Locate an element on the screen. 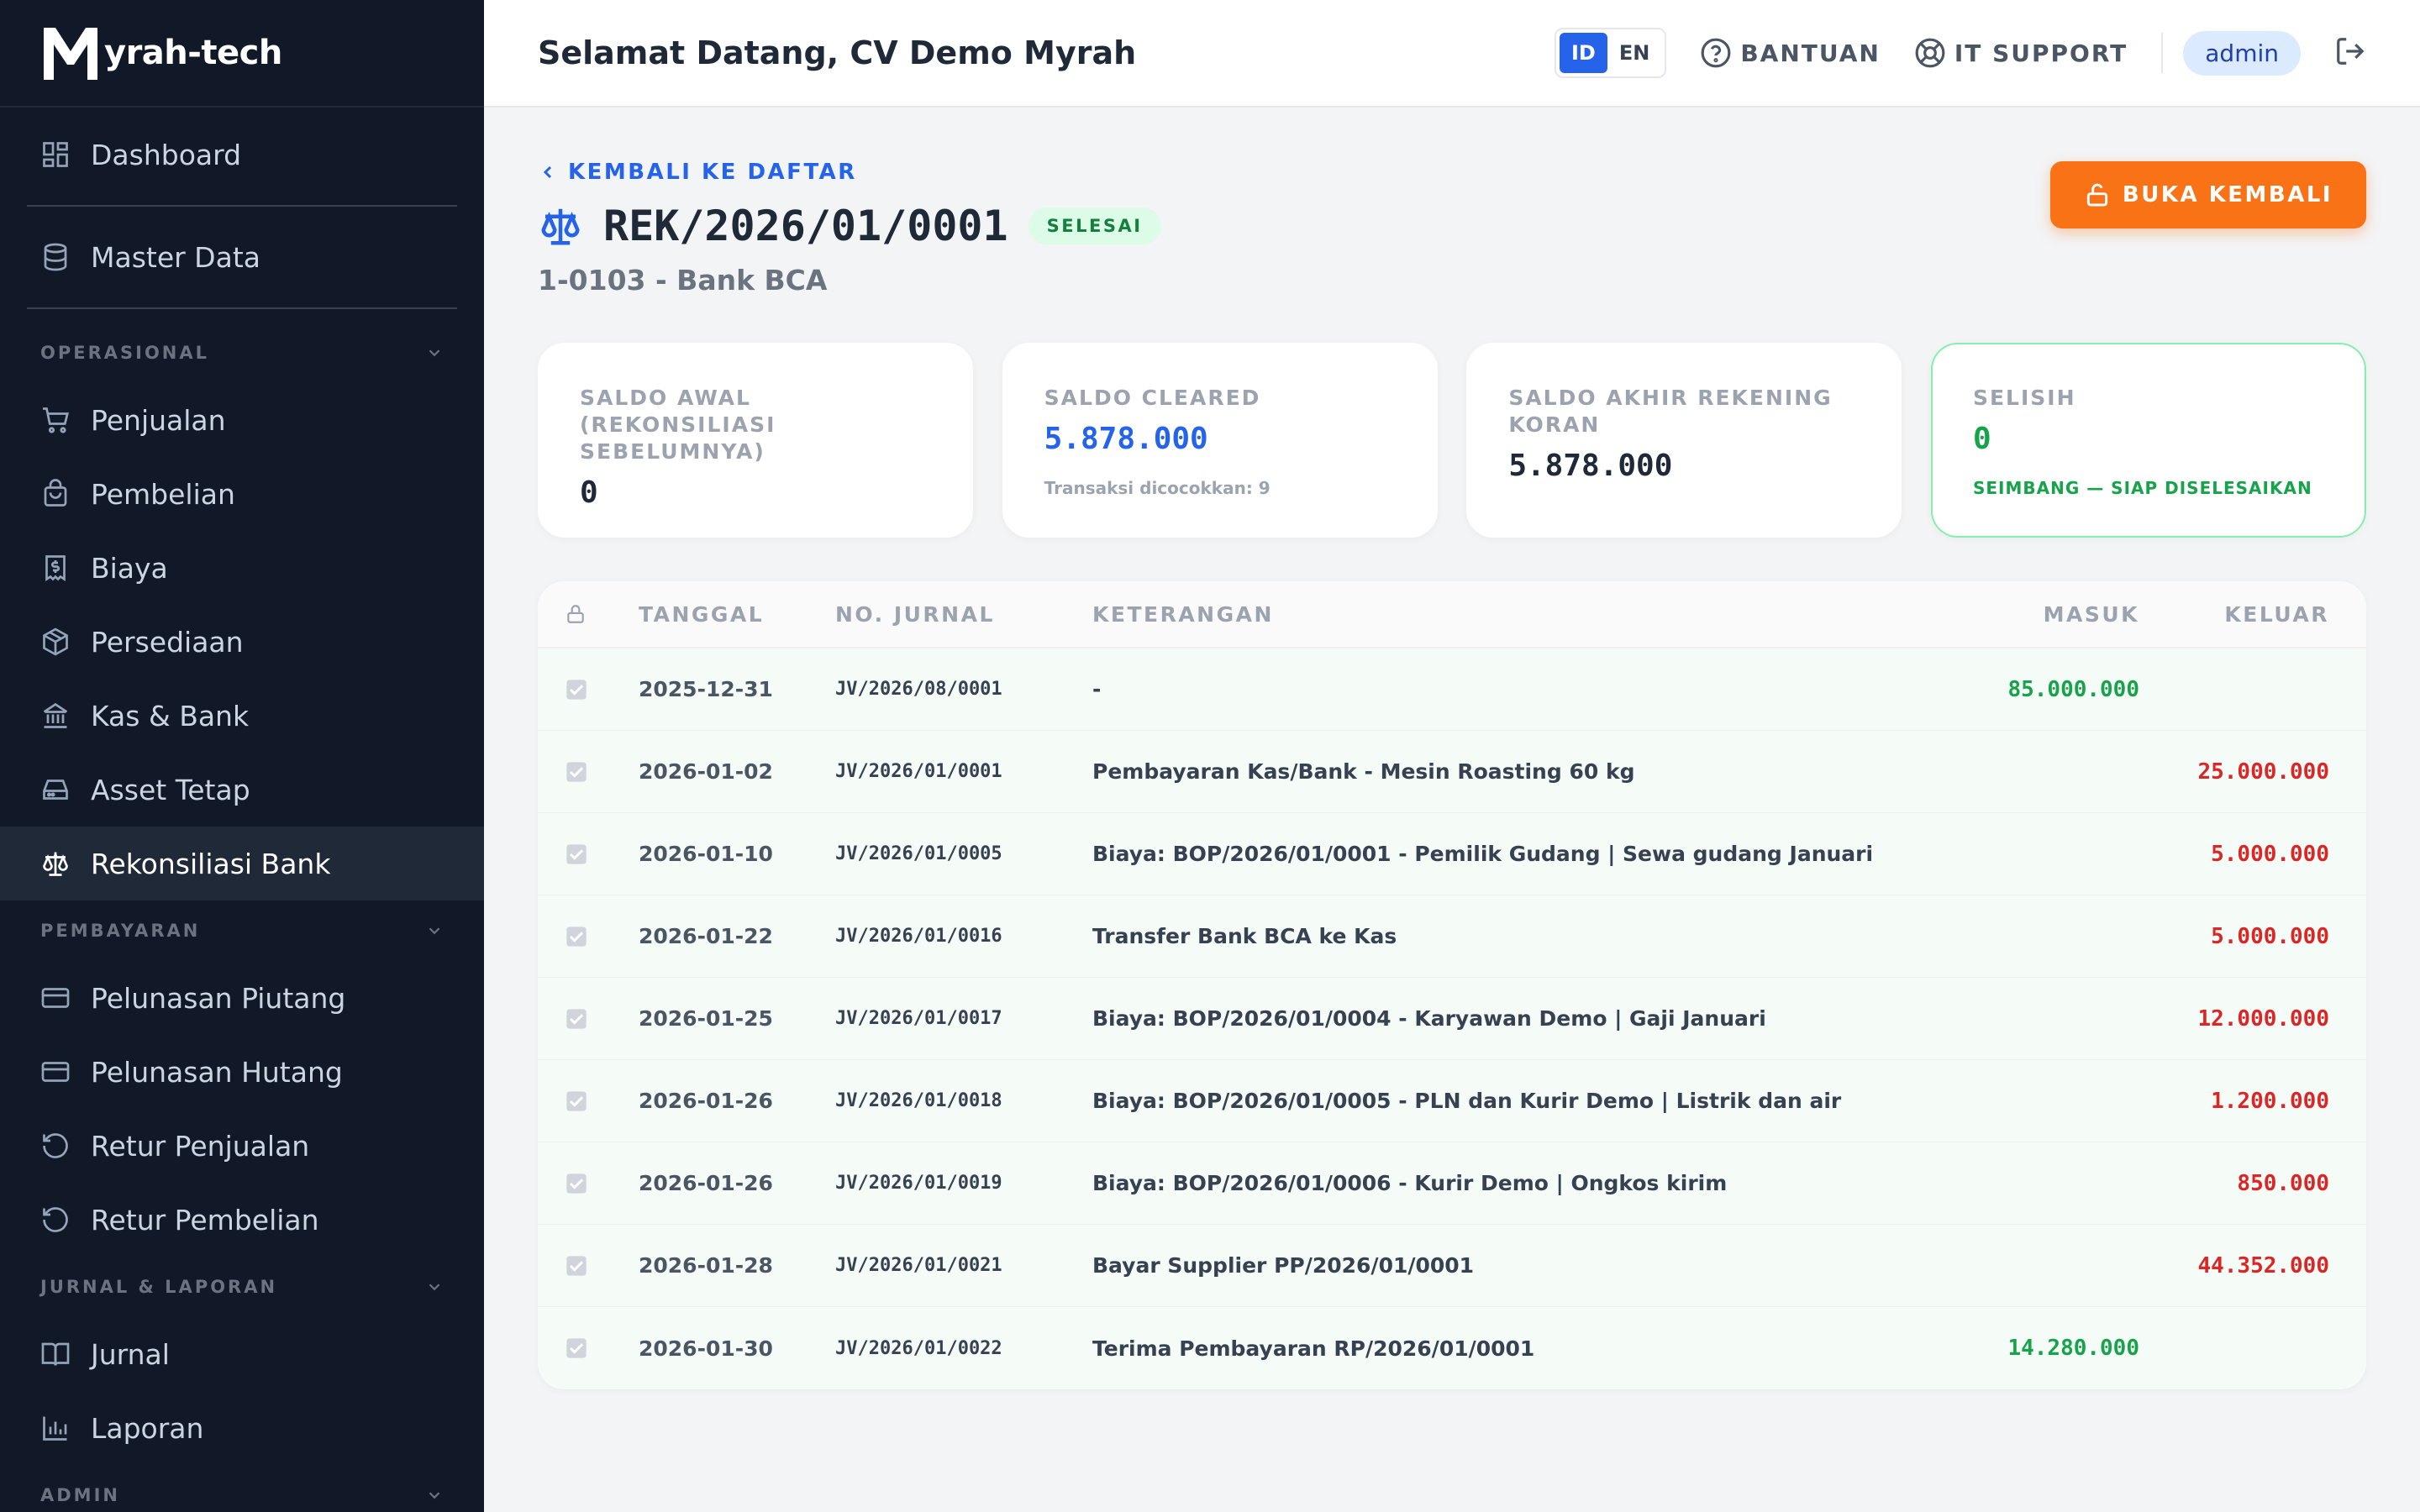 Image resolution: width=2420 pixels, height=1512 pixels. sidebar-item-asset-tetap: Asset Tetap is located at coordinates (242, 790).